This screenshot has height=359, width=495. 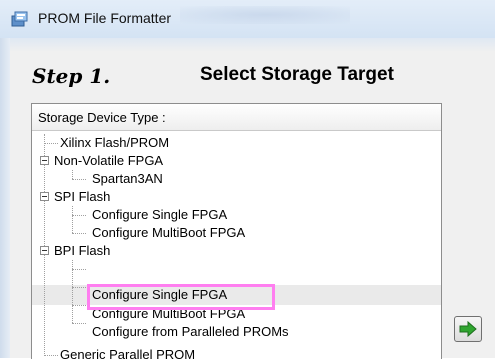 What do you see at coordinates (102, 117) in the screenshot?
I see `tree-header-label: Storage Device Type :` at bounding box center [102, 117].